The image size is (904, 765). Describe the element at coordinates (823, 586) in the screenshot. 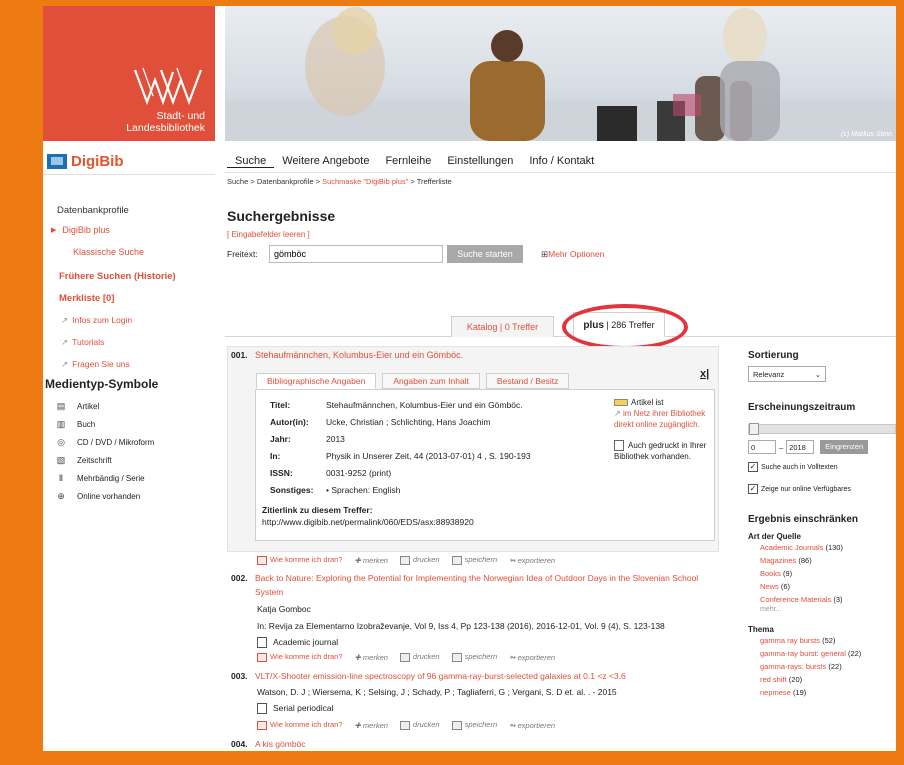

I see `facet-source-news: News (6)` at that location.